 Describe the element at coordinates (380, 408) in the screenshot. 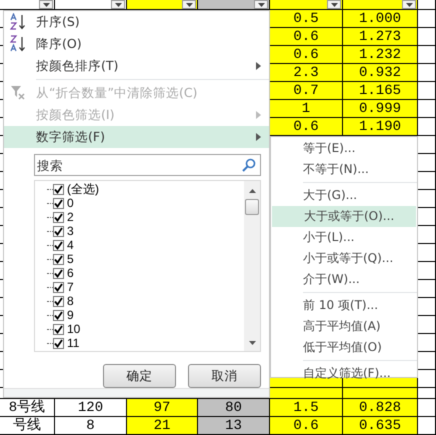

I see `table-cell: 0.828` at that location.